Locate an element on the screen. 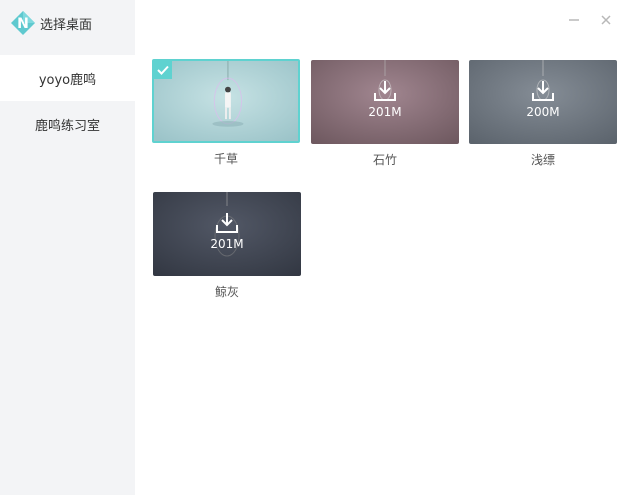 The image size is (632, 495). app-logo-icon: N is located at coordinates (23, 23).